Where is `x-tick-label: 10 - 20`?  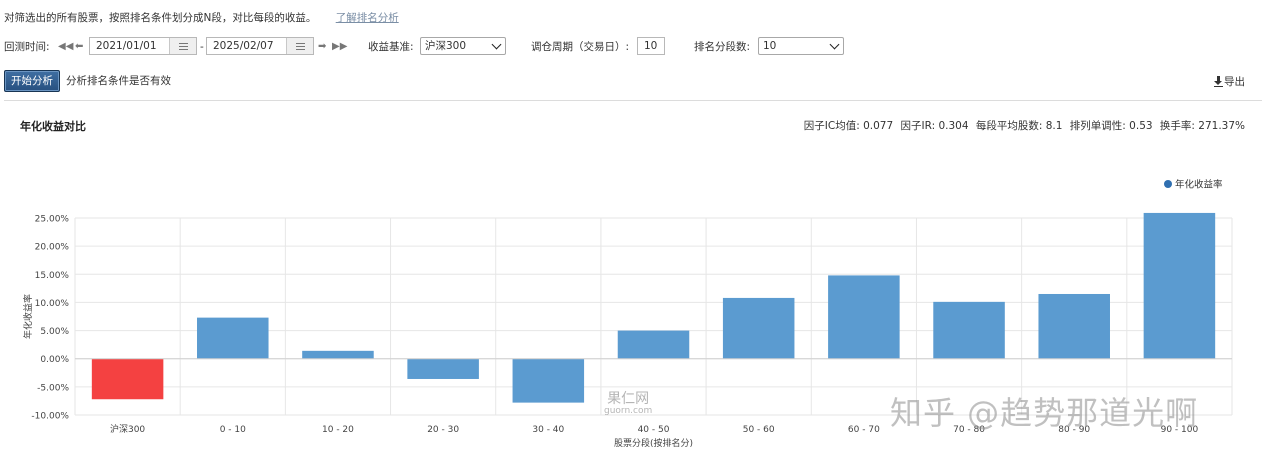 x-tick-label: 10 - 20 is located at coordinates (338, 430).